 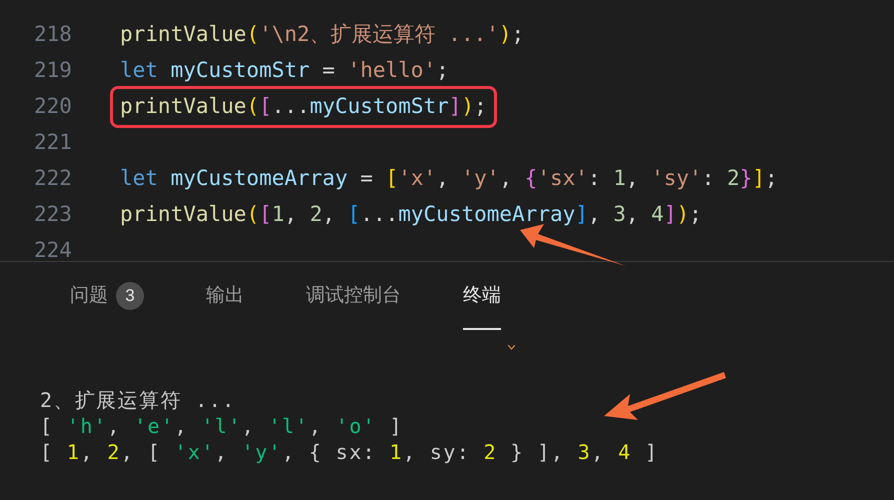 What do you see at coordinates (225, 297) in the screenshot?
I see `panel-tab: 输出` at bounding box center [225, 297].